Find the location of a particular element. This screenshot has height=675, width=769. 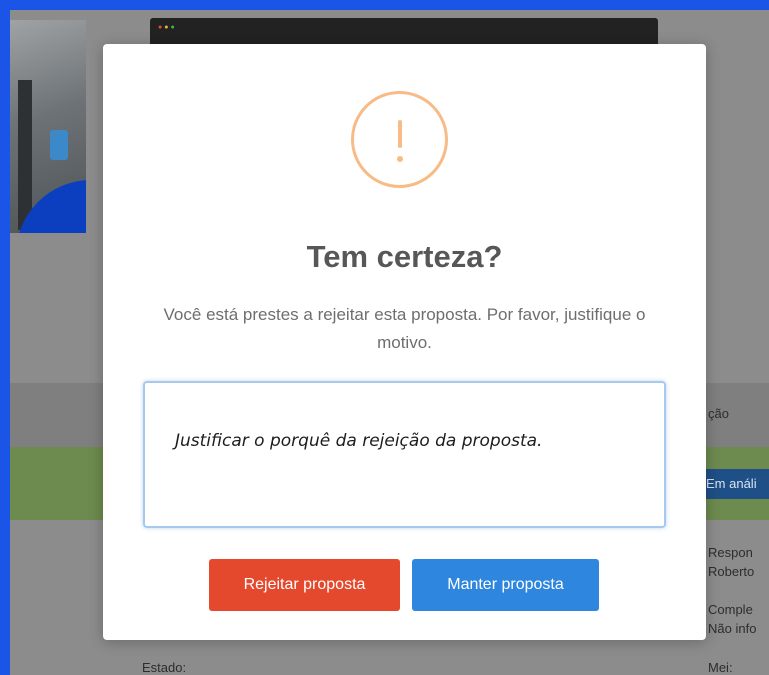

background-status-badge: Em análi is located at coordinates (735, 484).